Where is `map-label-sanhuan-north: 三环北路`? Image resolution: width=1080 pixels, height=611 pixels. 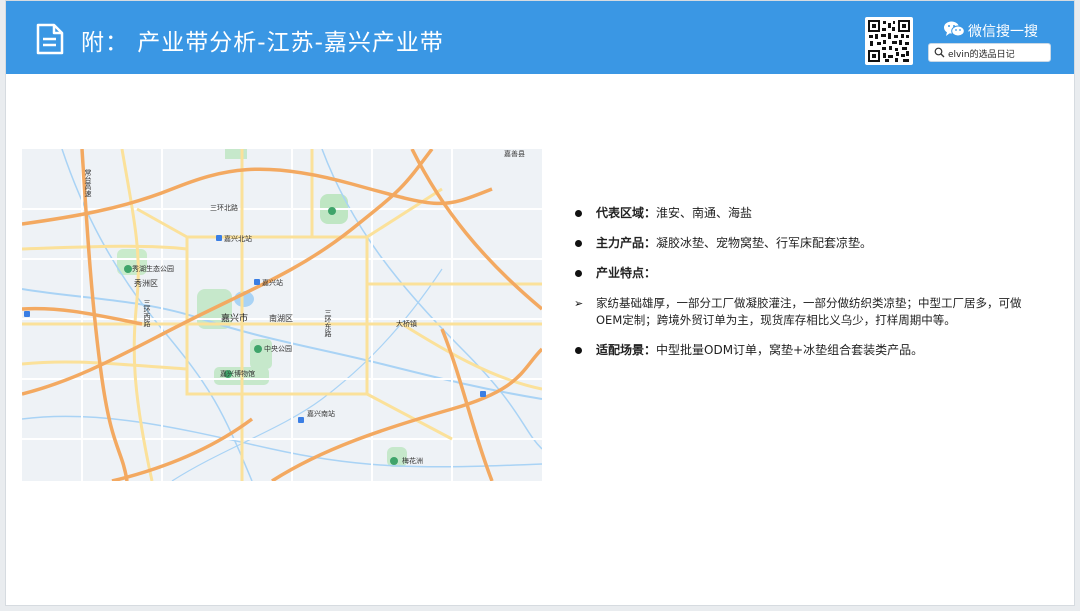 map-label-sanhuan-north: 三环北路 is located at coordinates (224, 208).